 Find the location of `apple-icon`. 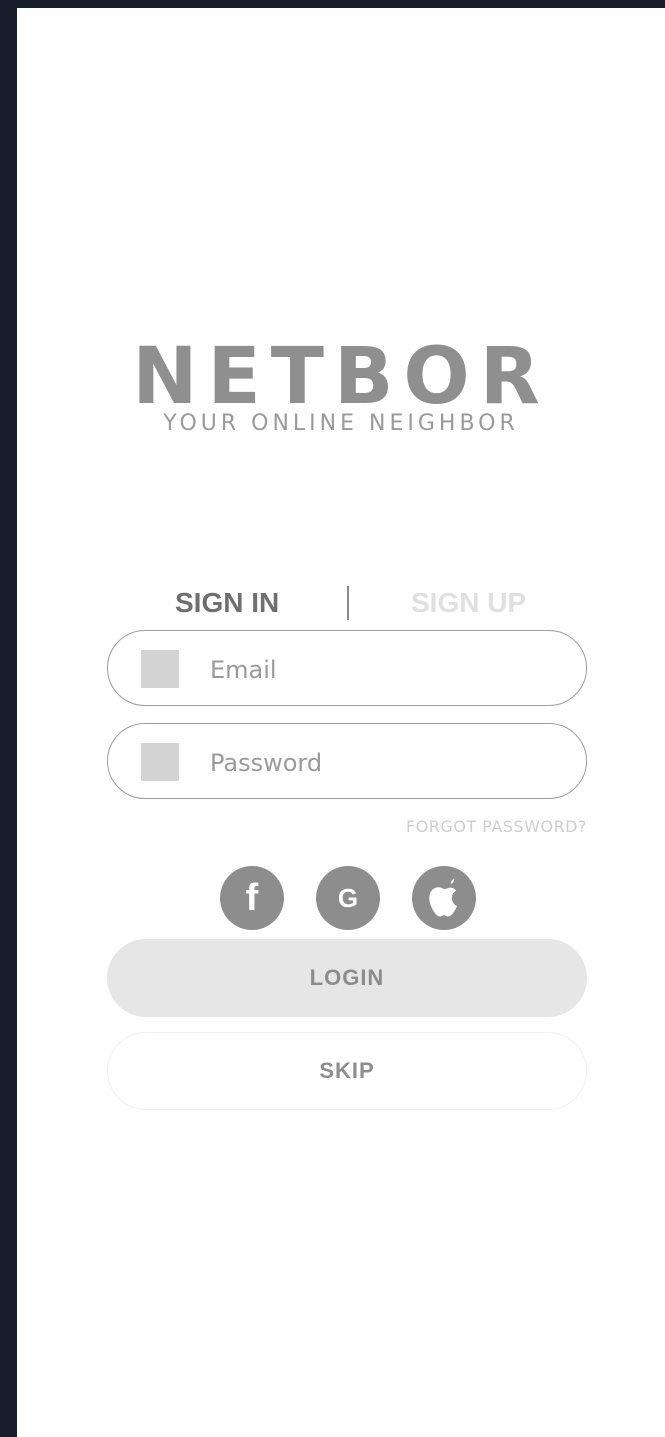

apple-icon is located at coordinates (443, 897).